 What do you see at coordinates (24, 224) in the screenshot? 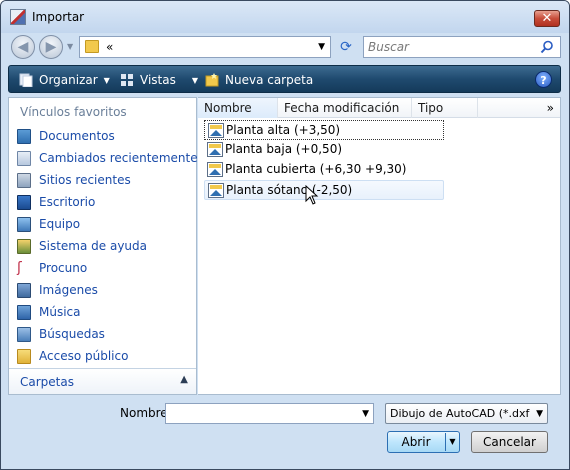
I see `computer-icon` at bounding box center [24, 224].